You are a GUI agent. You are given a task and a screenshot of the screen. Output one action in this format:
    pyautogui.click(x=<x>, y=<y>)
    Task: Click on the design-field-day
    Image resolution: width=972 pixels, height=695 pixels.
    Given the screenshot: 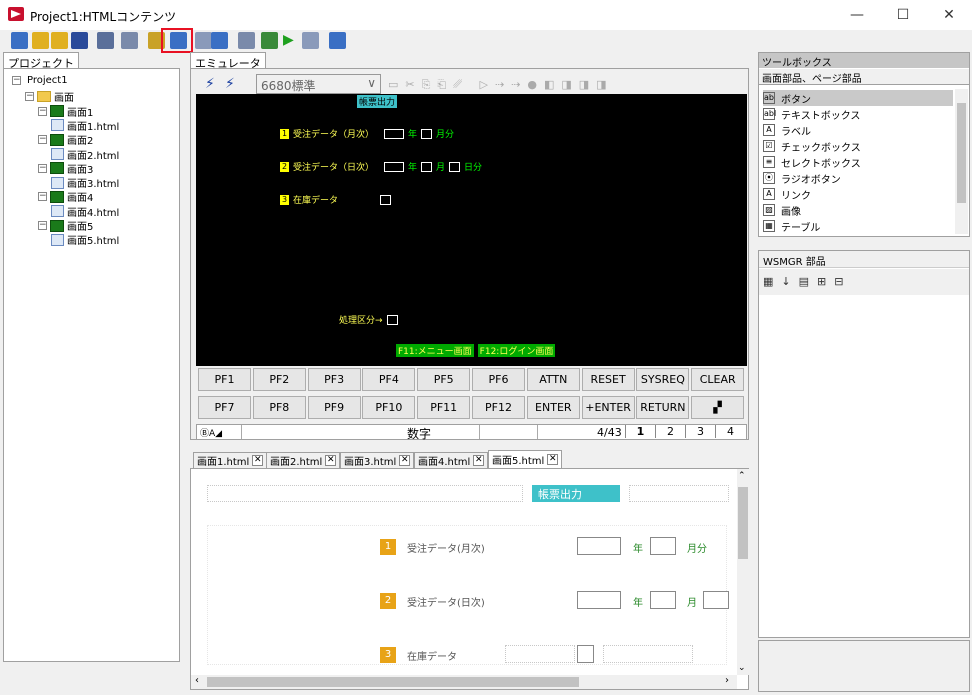 What is the action you would take?
    pyautogui.click(x=716, y=600)
    